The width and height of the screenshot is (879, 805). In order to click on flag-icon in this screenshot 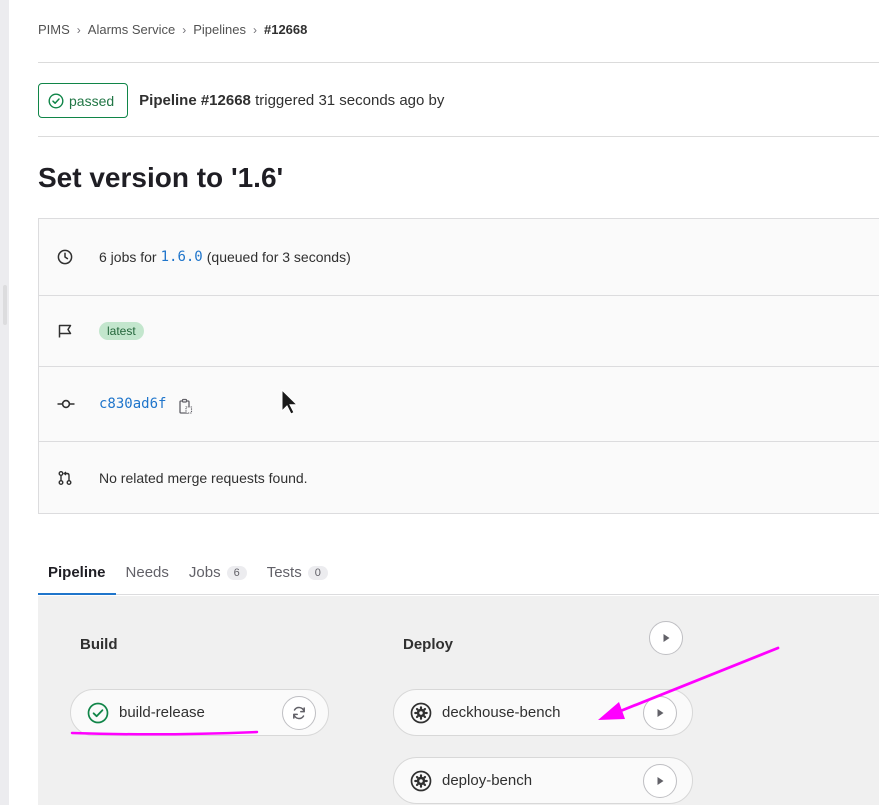, I will do `click(68, 331)`.